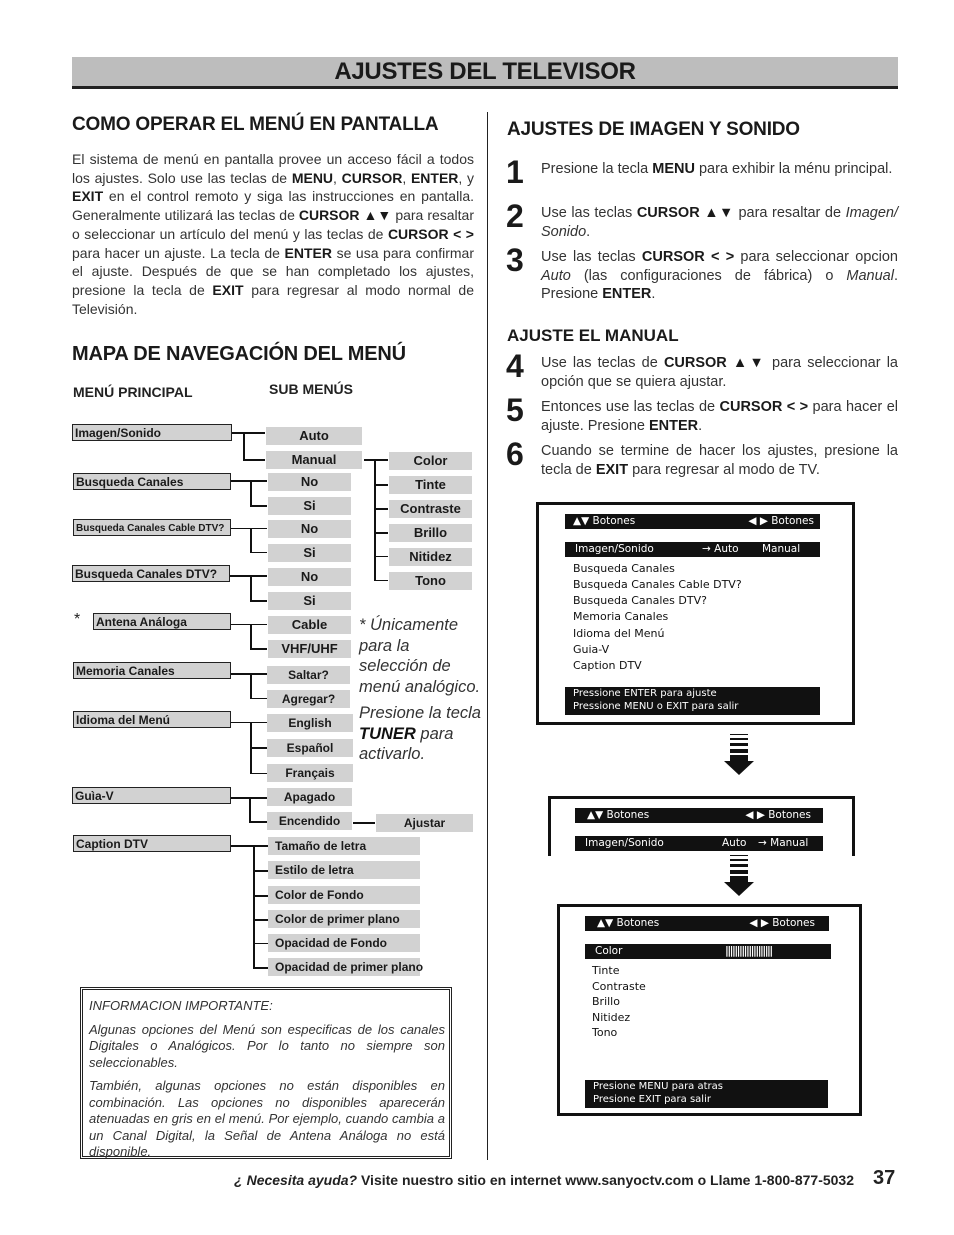 The width and height of the screenshot is (954, 1235). Describe the element at coordinates (152, 527) in the screenshot. I see `main-item-busqueda-cable-dtv: Busqueda Canales Cable DTV?` at that location.